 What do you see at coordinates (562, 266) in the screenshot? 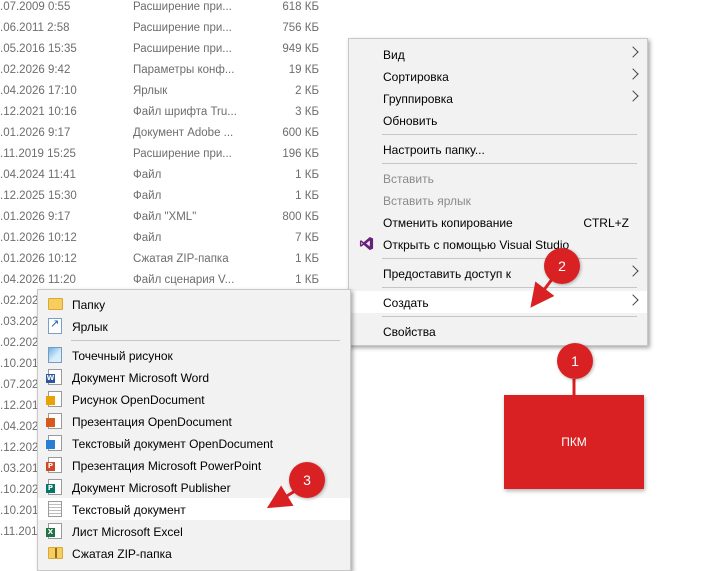
I see `step-badge-2: 2` at bounding box center [562, 266].